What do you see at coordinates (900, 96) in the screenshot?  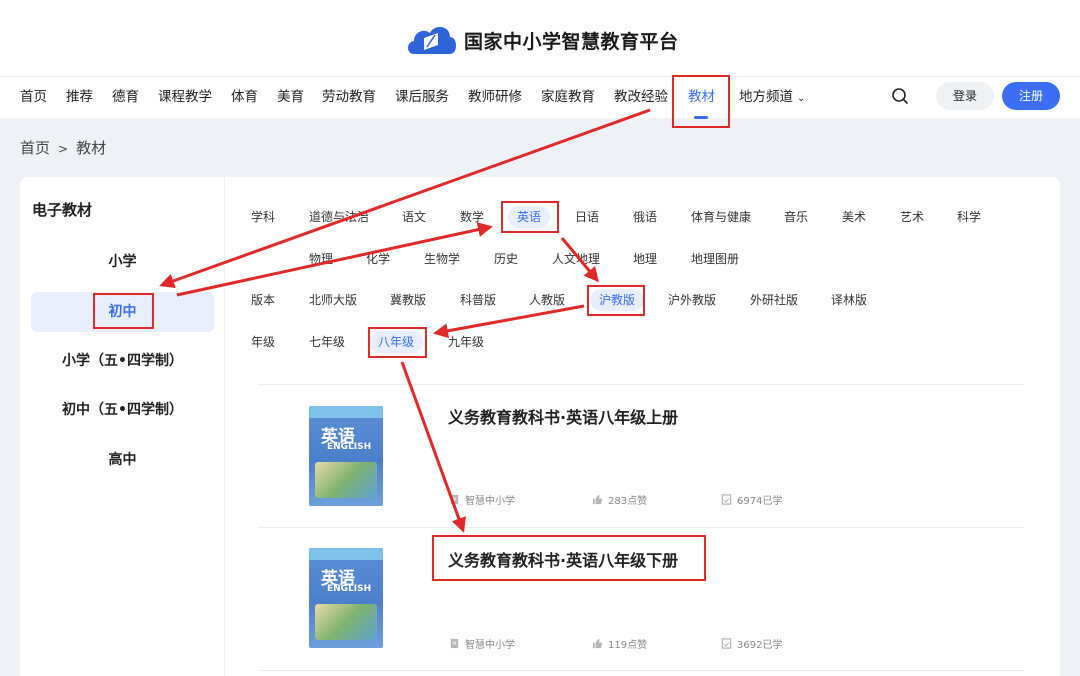 I see `search-icon` at bounding box center [900, 96].